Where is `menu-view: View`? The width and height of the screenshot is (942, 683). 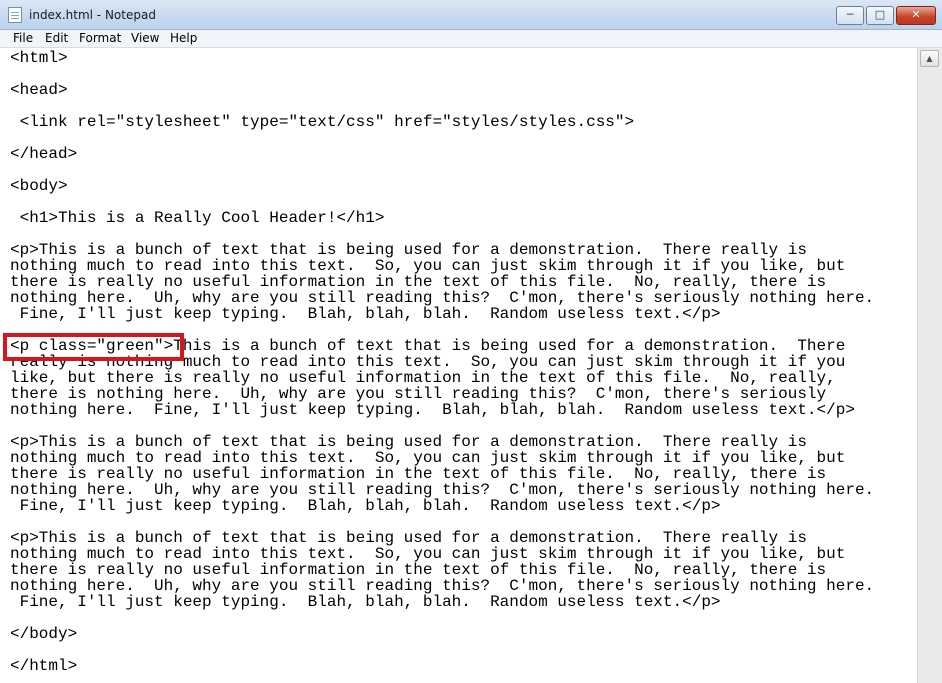 menu-view: View is located at coordinates (145, 38).